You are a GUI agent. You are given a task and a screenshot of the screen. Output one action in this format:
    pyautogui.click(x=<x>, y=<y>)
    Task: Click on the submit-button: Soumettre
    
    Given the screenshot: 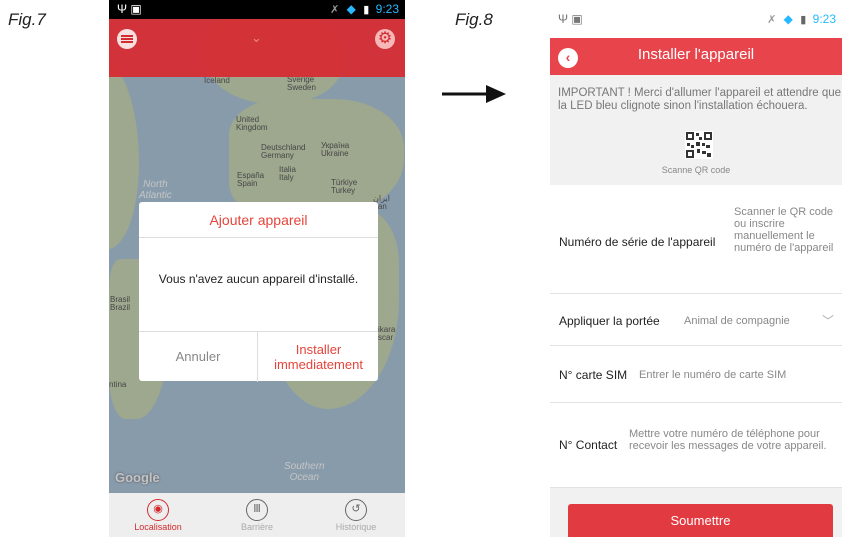 What is the action you would take?
    pyautogui.click(x=700, y=520)
    